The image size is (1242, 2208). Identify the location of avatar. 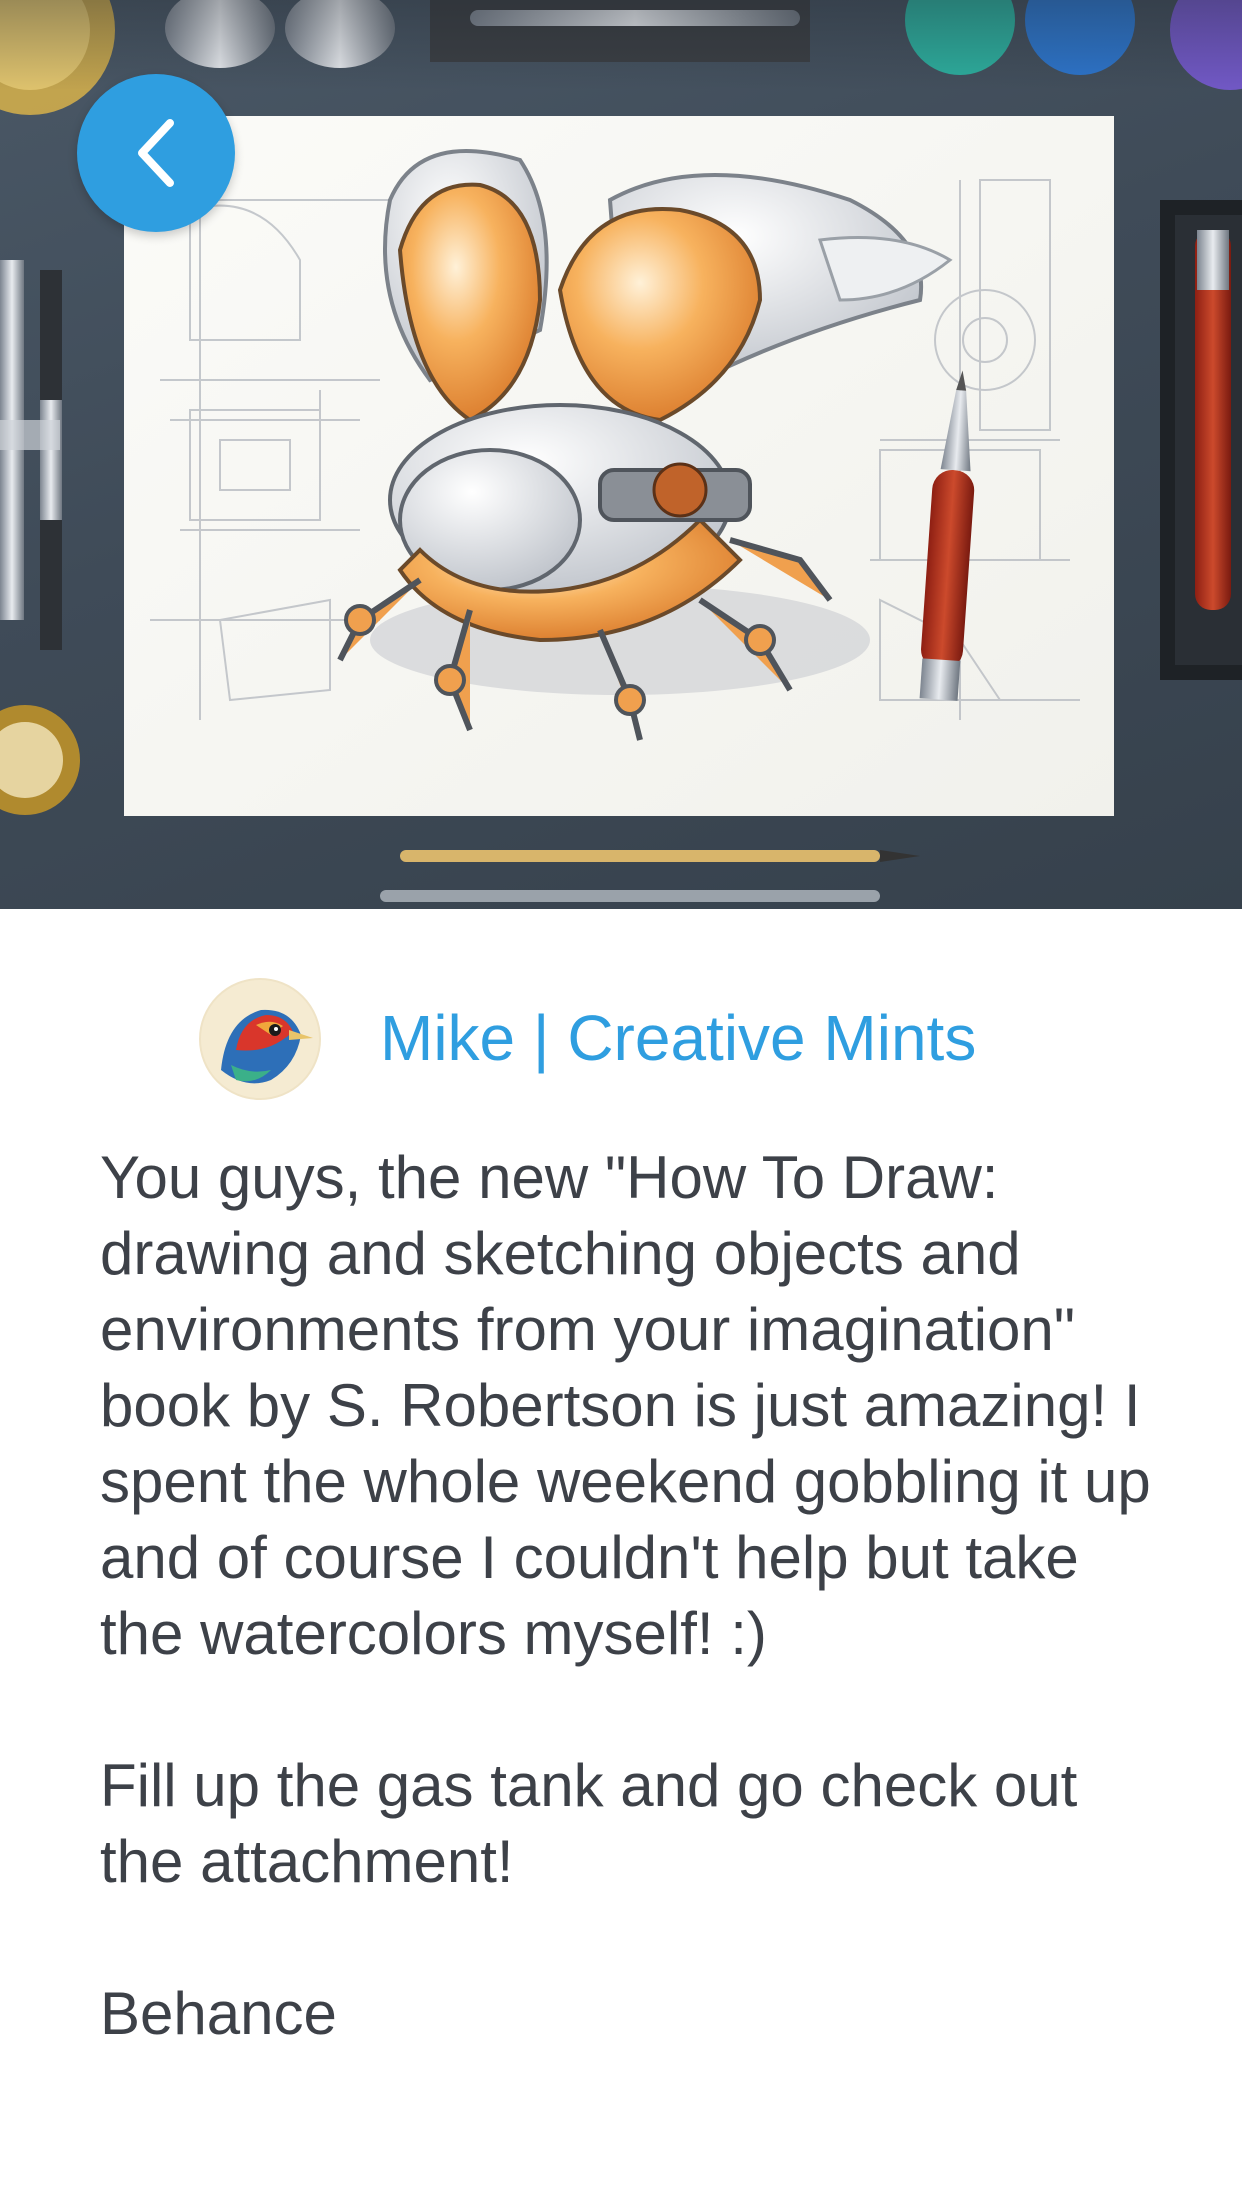
(260, 1039).